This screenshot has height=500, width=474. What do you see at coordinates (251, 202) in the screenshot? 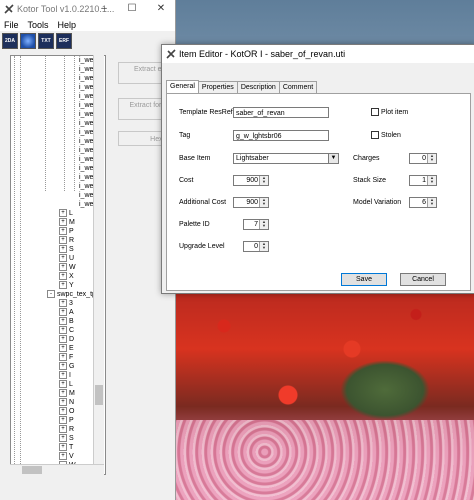
I see `additional-cost-stepper: 900 ▲ ▼` at bounding box center [251, 202].